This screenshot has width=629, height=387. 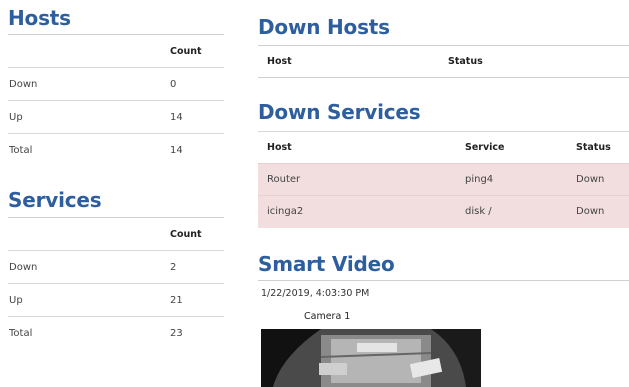 I want to click on down-services-status-header: Status, so click(x=602, y=147).